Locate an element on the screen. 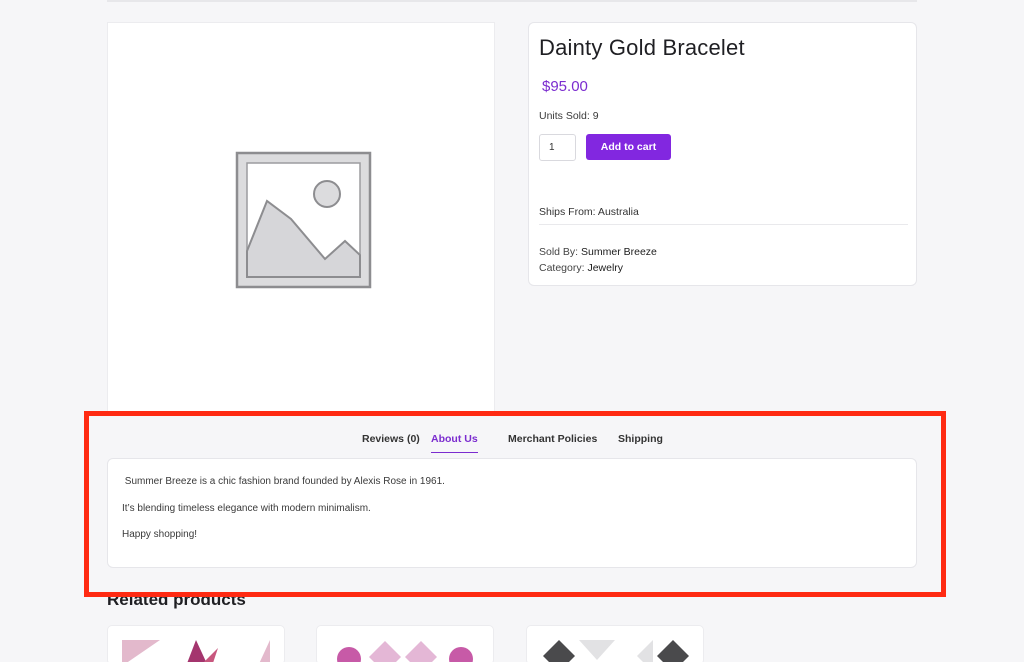 The width and height of the screenshot is (1024, 662). category: Category: Jewelry is located at coordinates (581, 268).